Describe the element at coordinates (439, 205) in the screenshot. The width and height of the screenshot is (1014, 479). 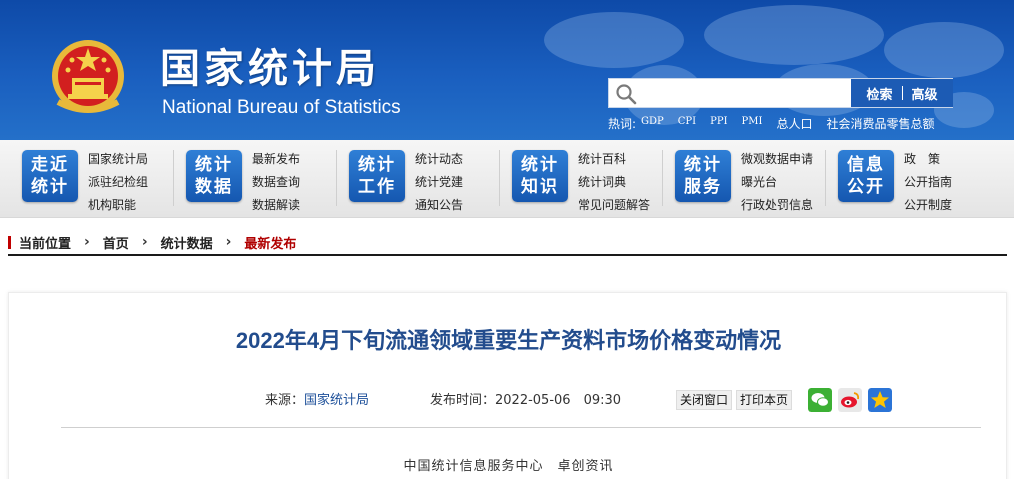
I see `nav-link-notices: 通知公告` at that location.